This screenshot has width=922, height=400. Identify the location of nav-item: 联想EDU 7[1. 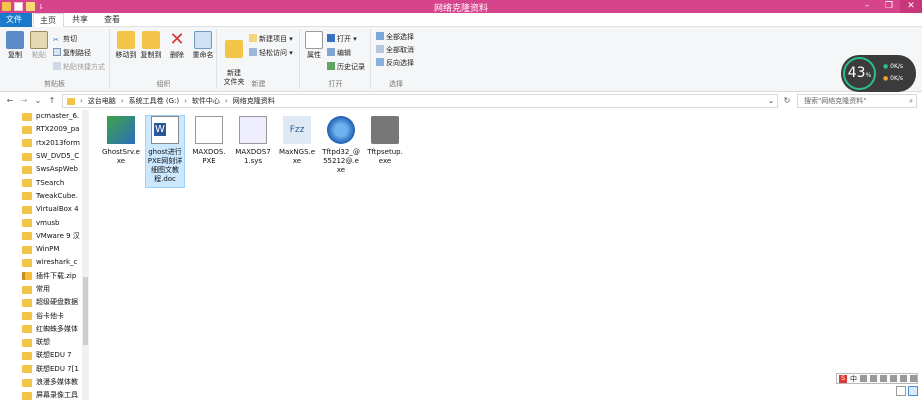
(55, 369).